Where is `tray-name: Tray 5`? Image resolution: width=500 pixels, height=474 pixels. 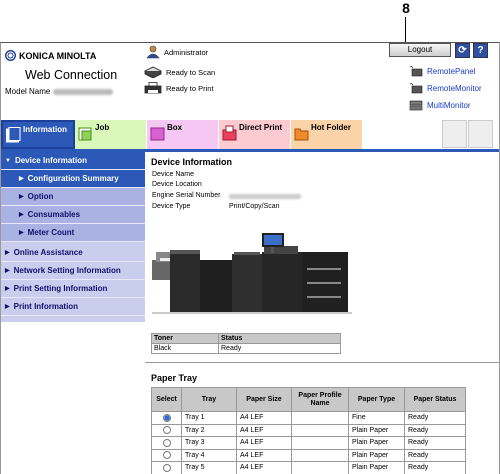 tray-name: Tray 5 is located at coordinates (209, 467).